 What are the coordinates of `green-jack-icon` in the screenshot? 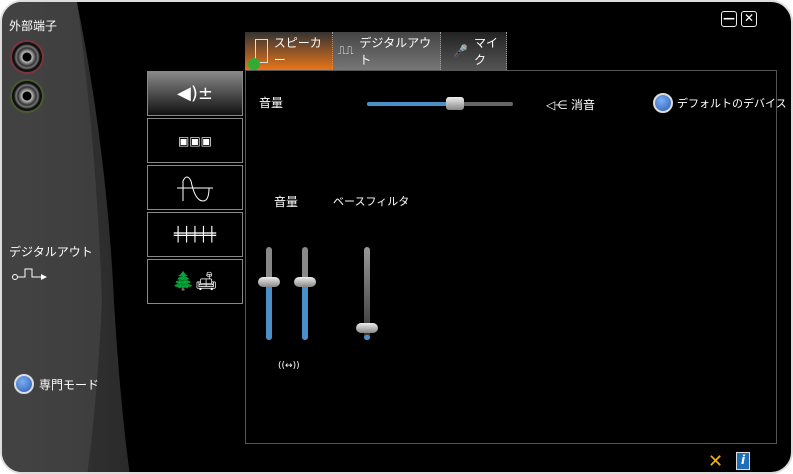 It's located at (27, 96).